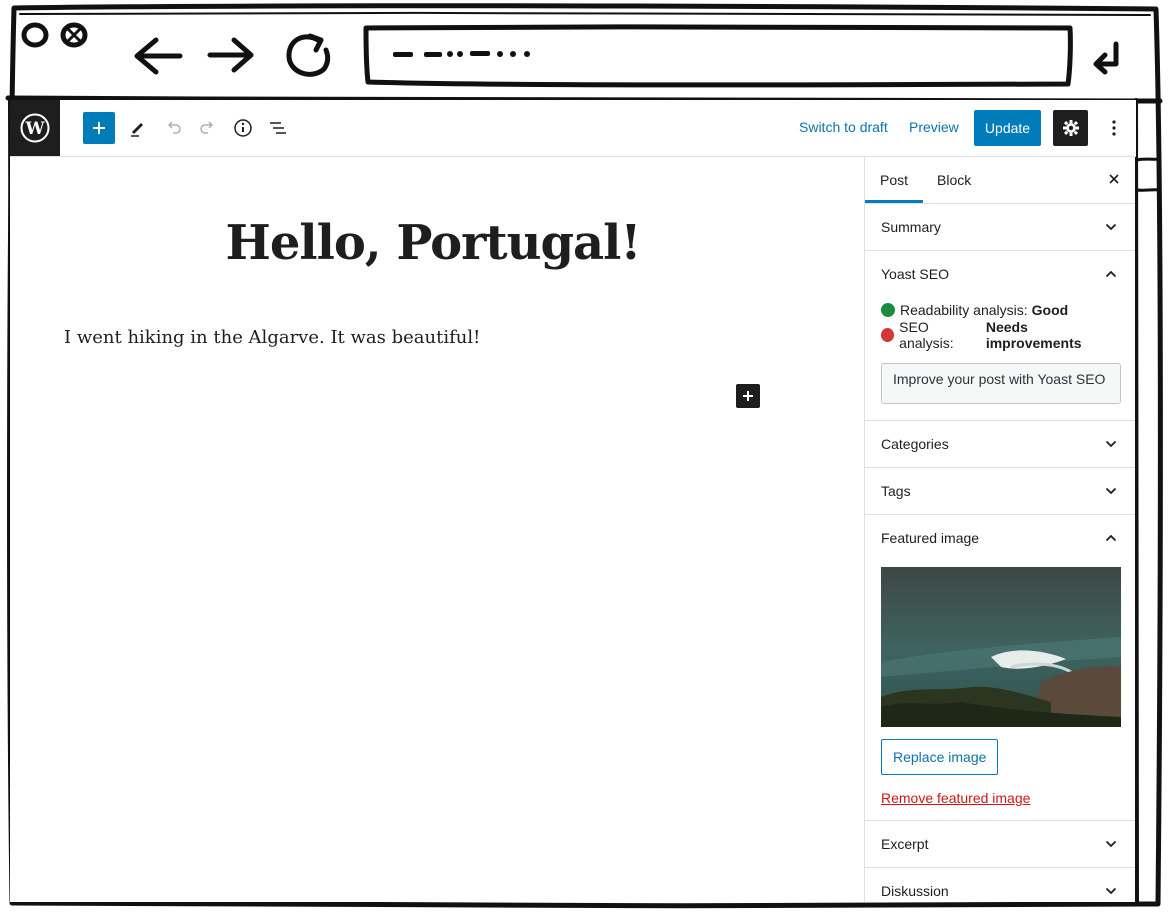 The width and height of the screenshot is (1168, 912). Describe the element at coordinates (894, 180) in the screenshot. I see `tab-post: Post` at that location.